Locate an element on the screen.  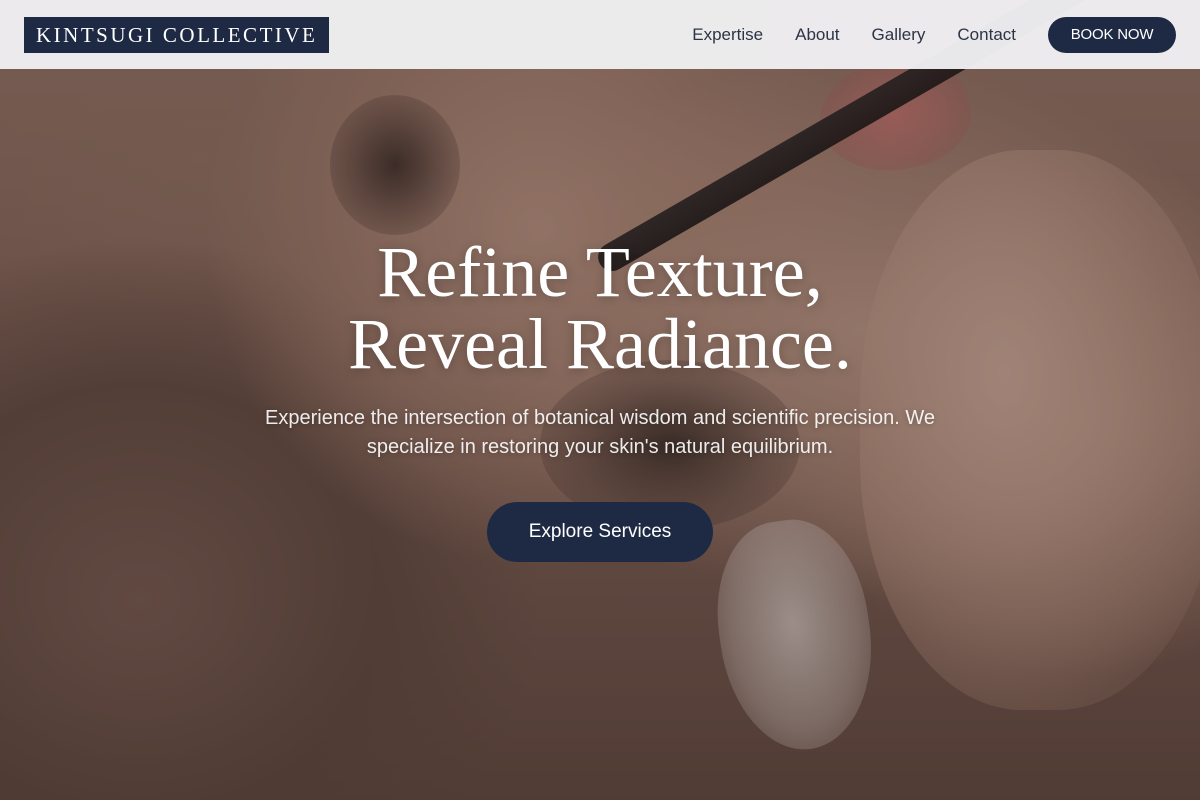
nav-link-expertise: Expertise is located at coordinates (727, 35).